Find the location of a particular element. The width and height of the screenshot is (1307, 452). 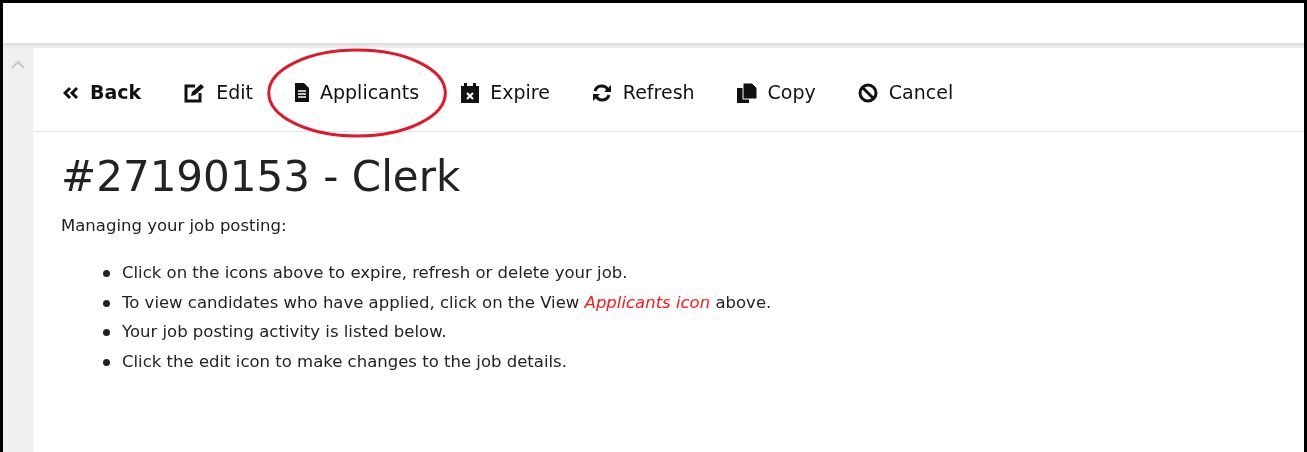

scroll-up-icon is located at coordinates (18, 65).